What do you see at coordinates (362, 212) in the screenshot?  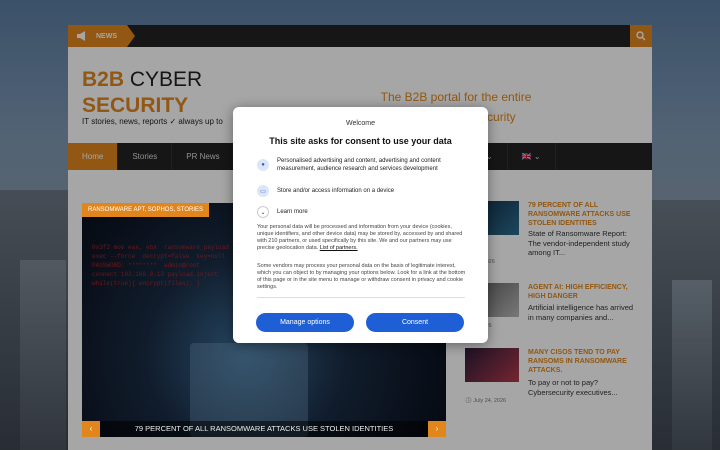 I see `learn-more-toggle: ⌄ Learn more` at bounding box center [362, 212].